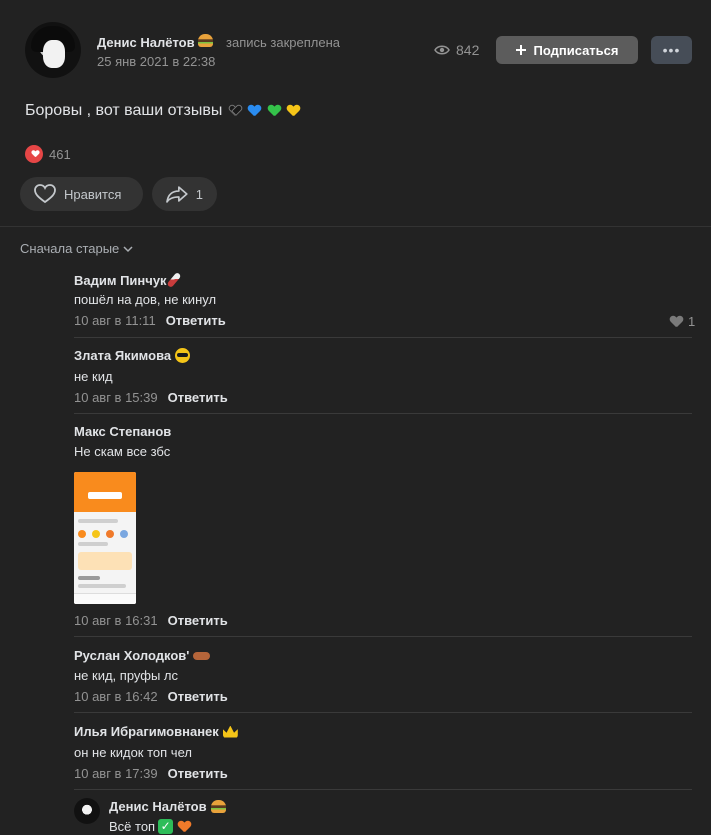 The height and width of the screenshot is (835, 711). Describe the element at coordinates (145, 299) in the screenshot. I see `comment-text: пошёл на дов, не кинул` at that location.